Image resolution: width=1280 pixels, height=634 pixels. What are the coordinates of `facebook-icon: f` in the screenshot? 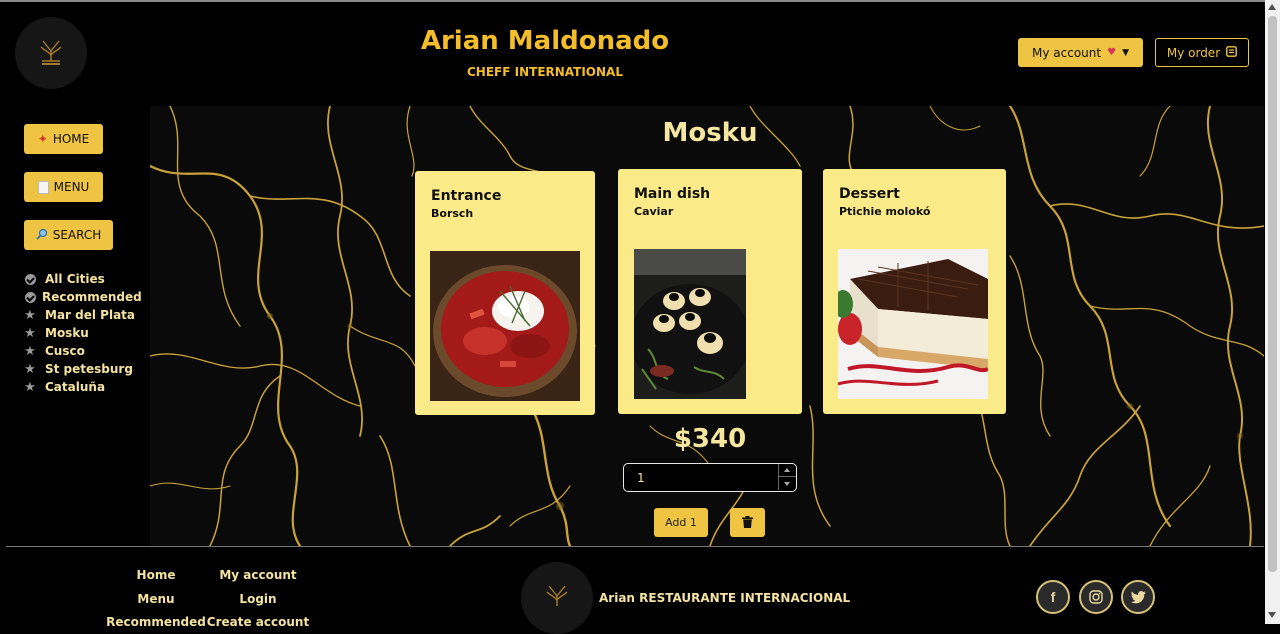 It's located at (1053, 597).